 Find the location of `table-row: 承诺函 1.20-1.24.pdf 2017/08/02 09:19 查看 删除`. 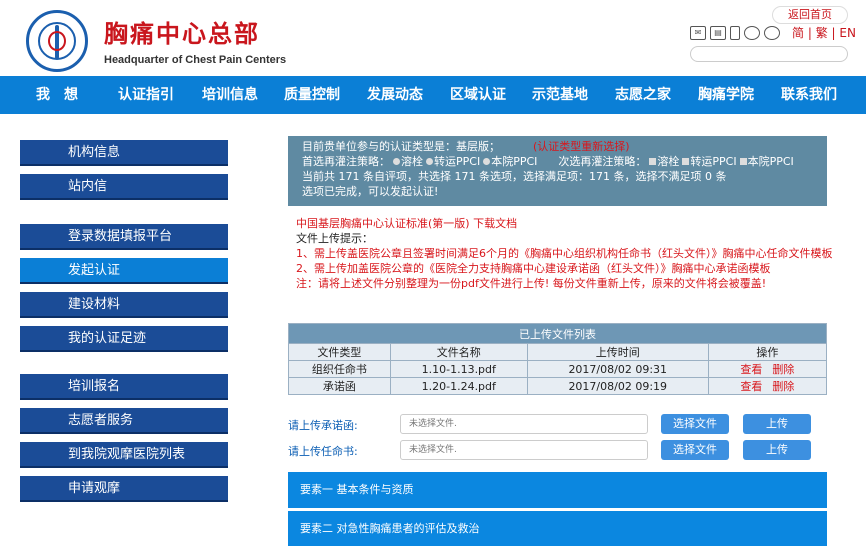

table-row: 承诺函 1.20-1.24.pdf 2017/08/02 09:19 查看 删除 is located at coordinates (558, 386).